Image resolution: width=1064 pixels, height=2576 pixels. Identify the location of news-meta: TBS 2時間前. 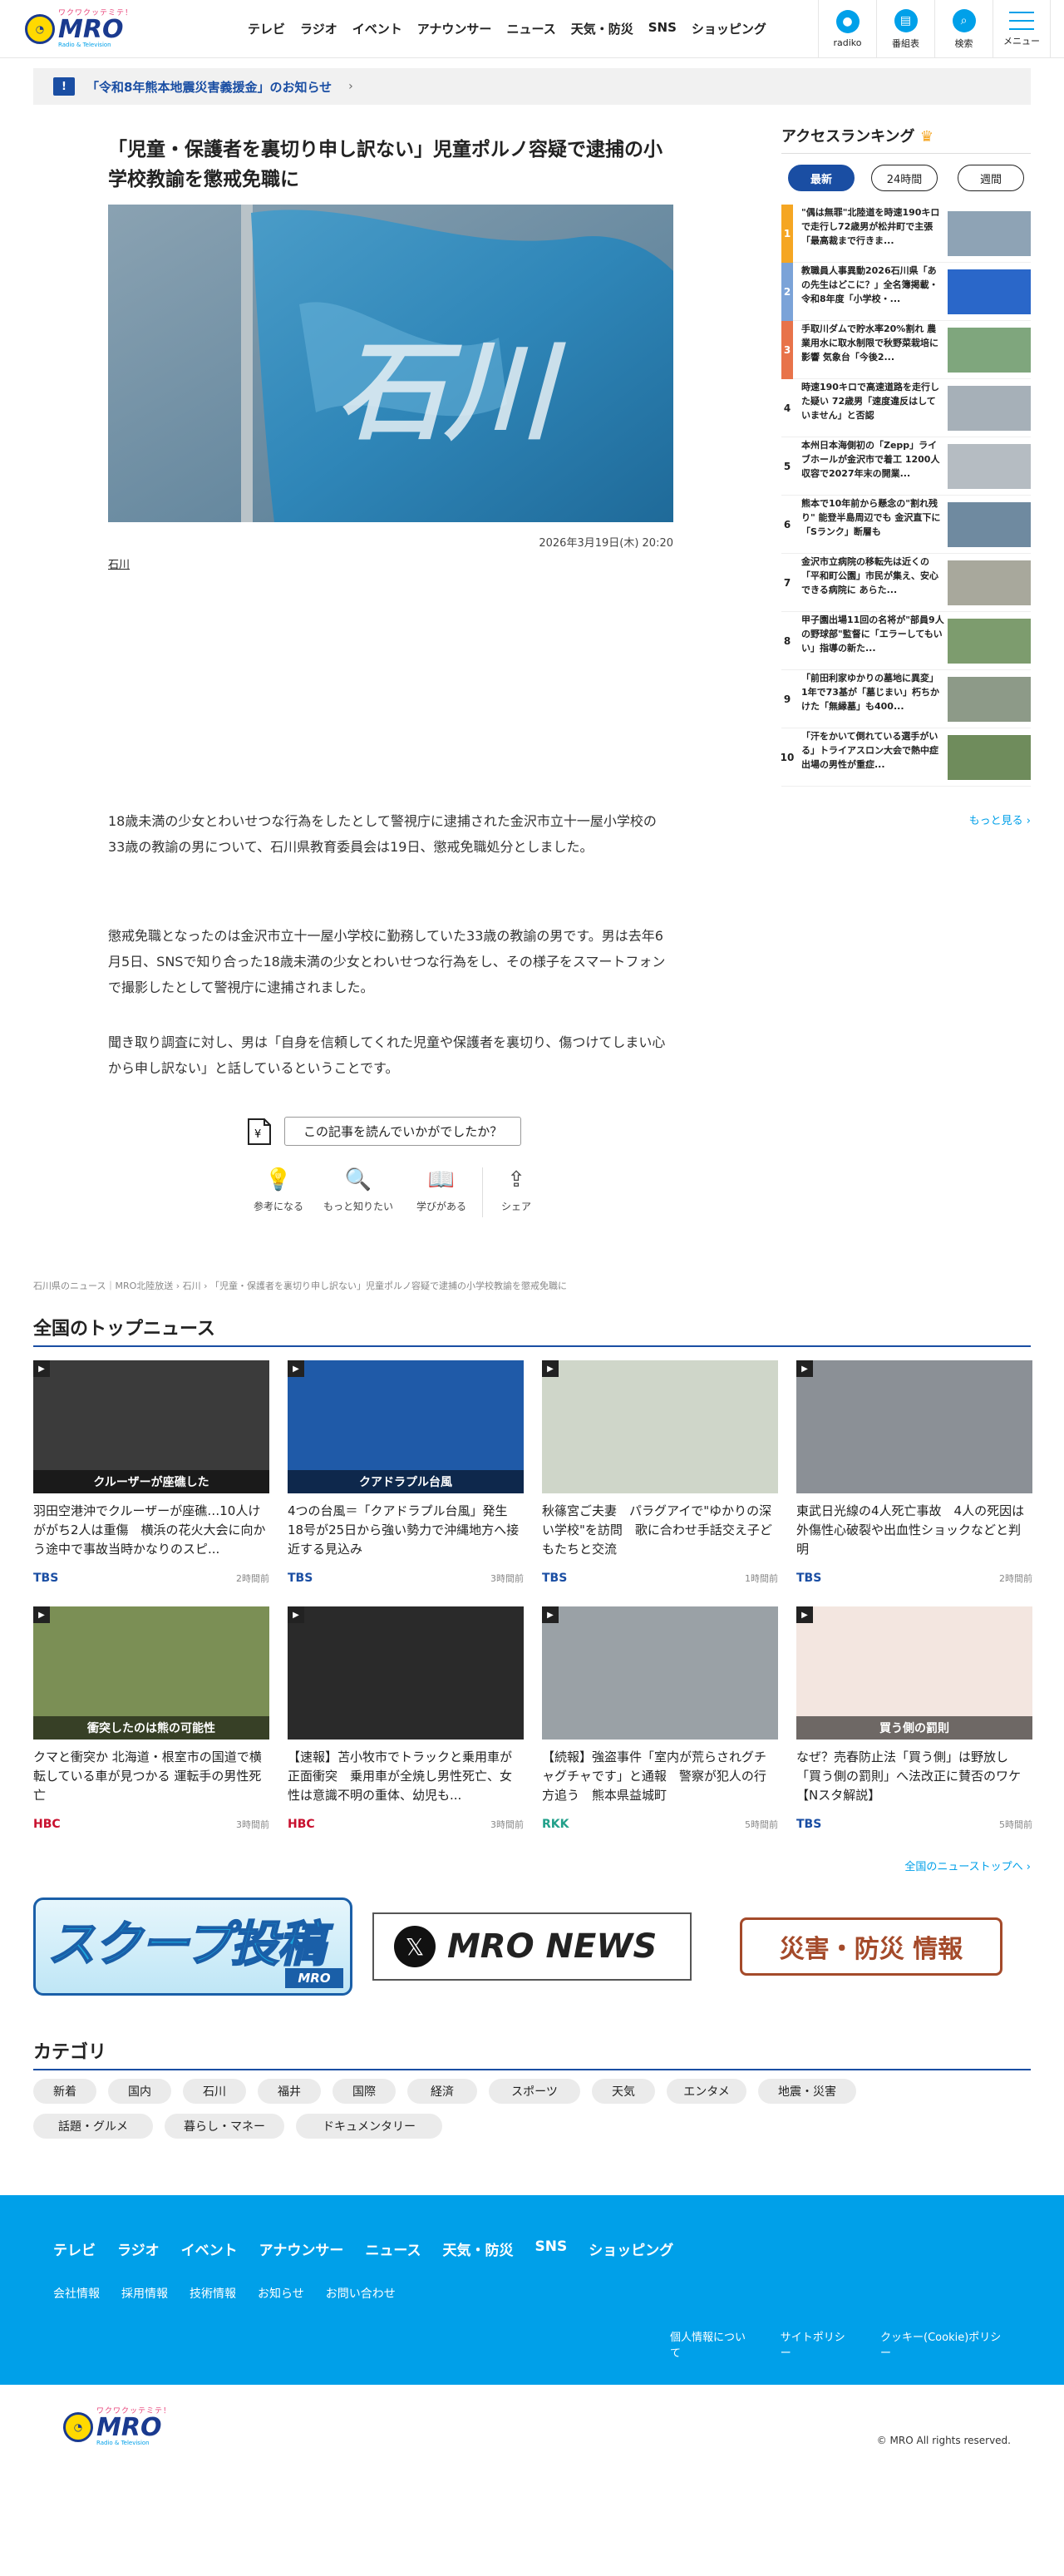
(914, 1578).